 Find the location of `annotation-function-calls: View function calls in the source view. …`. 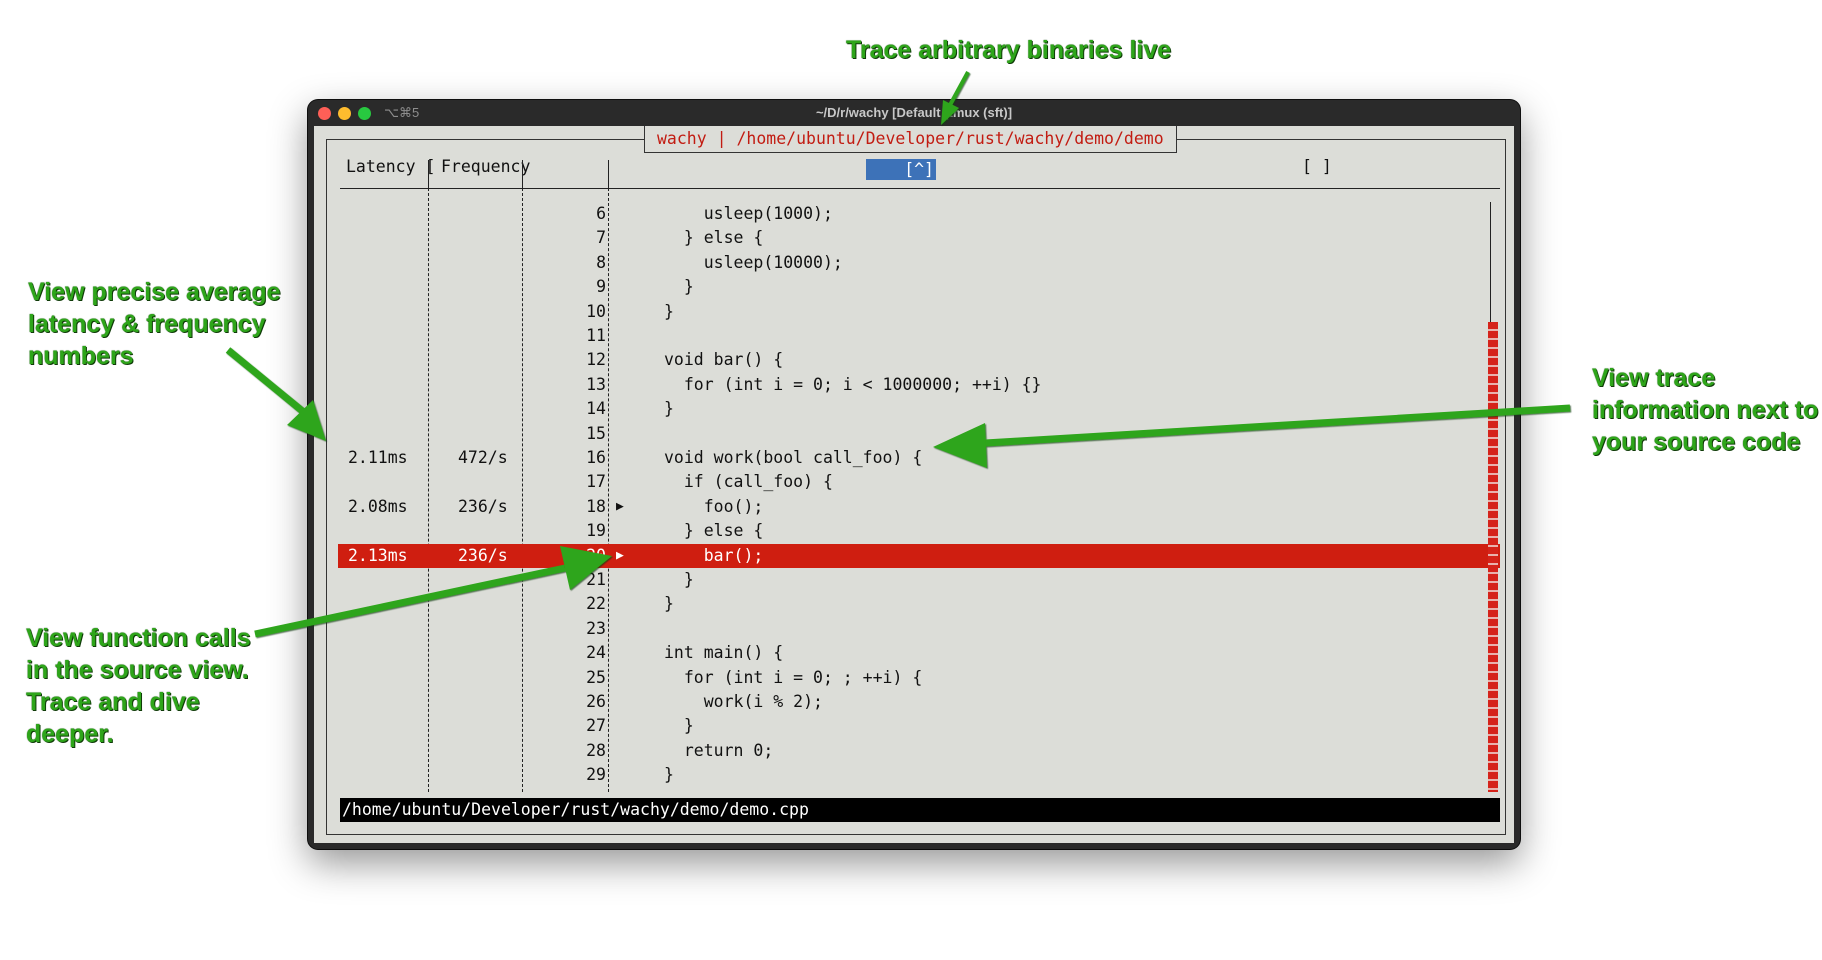

annotation-function-calls: View function calls in the source view. … is located at coordinates (138, 686).